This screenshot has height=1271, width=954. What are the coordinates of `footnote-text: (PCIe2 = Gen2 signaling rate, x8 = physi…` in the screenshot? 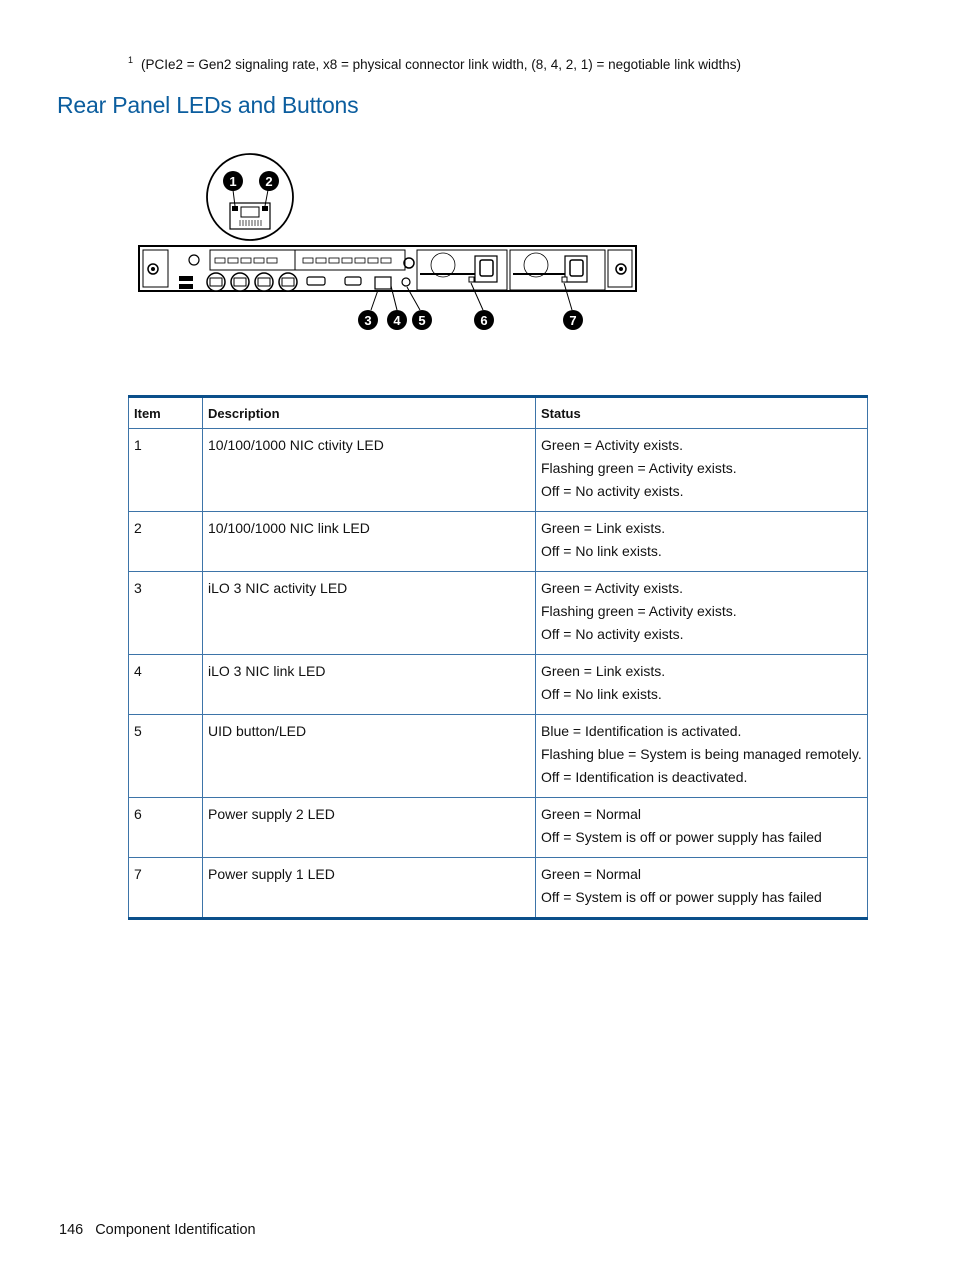 It's located at (441, 64).